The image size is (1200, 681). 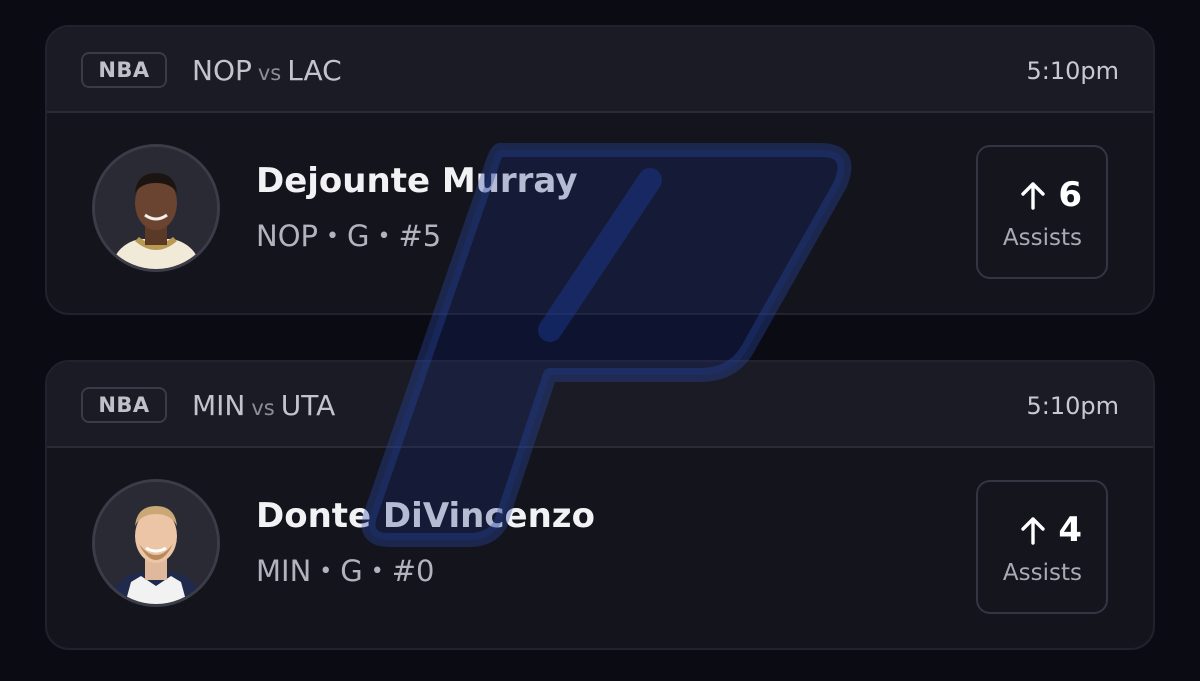 I want to click on matchup: NOP vs LAC, so click(x=267, y=72).